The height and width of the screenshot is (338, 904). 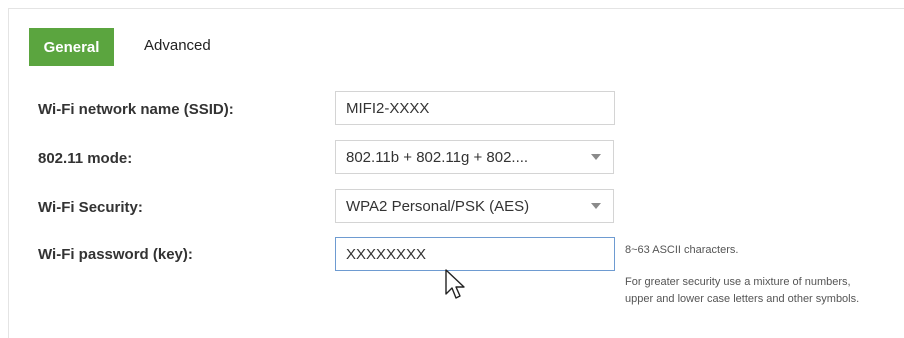 I want to click on ssid-input: MIFI2-XXXX, so click(x=475, y=108).